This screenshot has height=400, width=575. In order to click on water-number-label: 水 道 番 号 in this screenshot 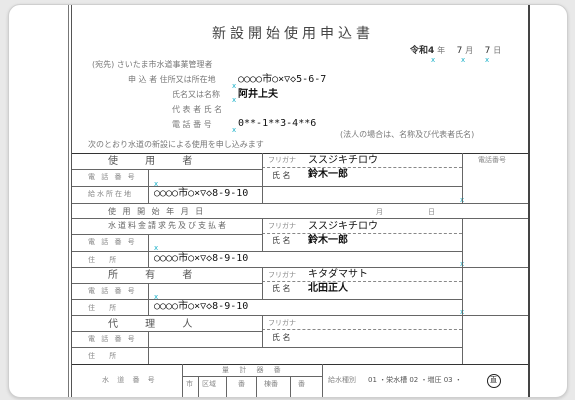, I will do `click(130, 380)`.